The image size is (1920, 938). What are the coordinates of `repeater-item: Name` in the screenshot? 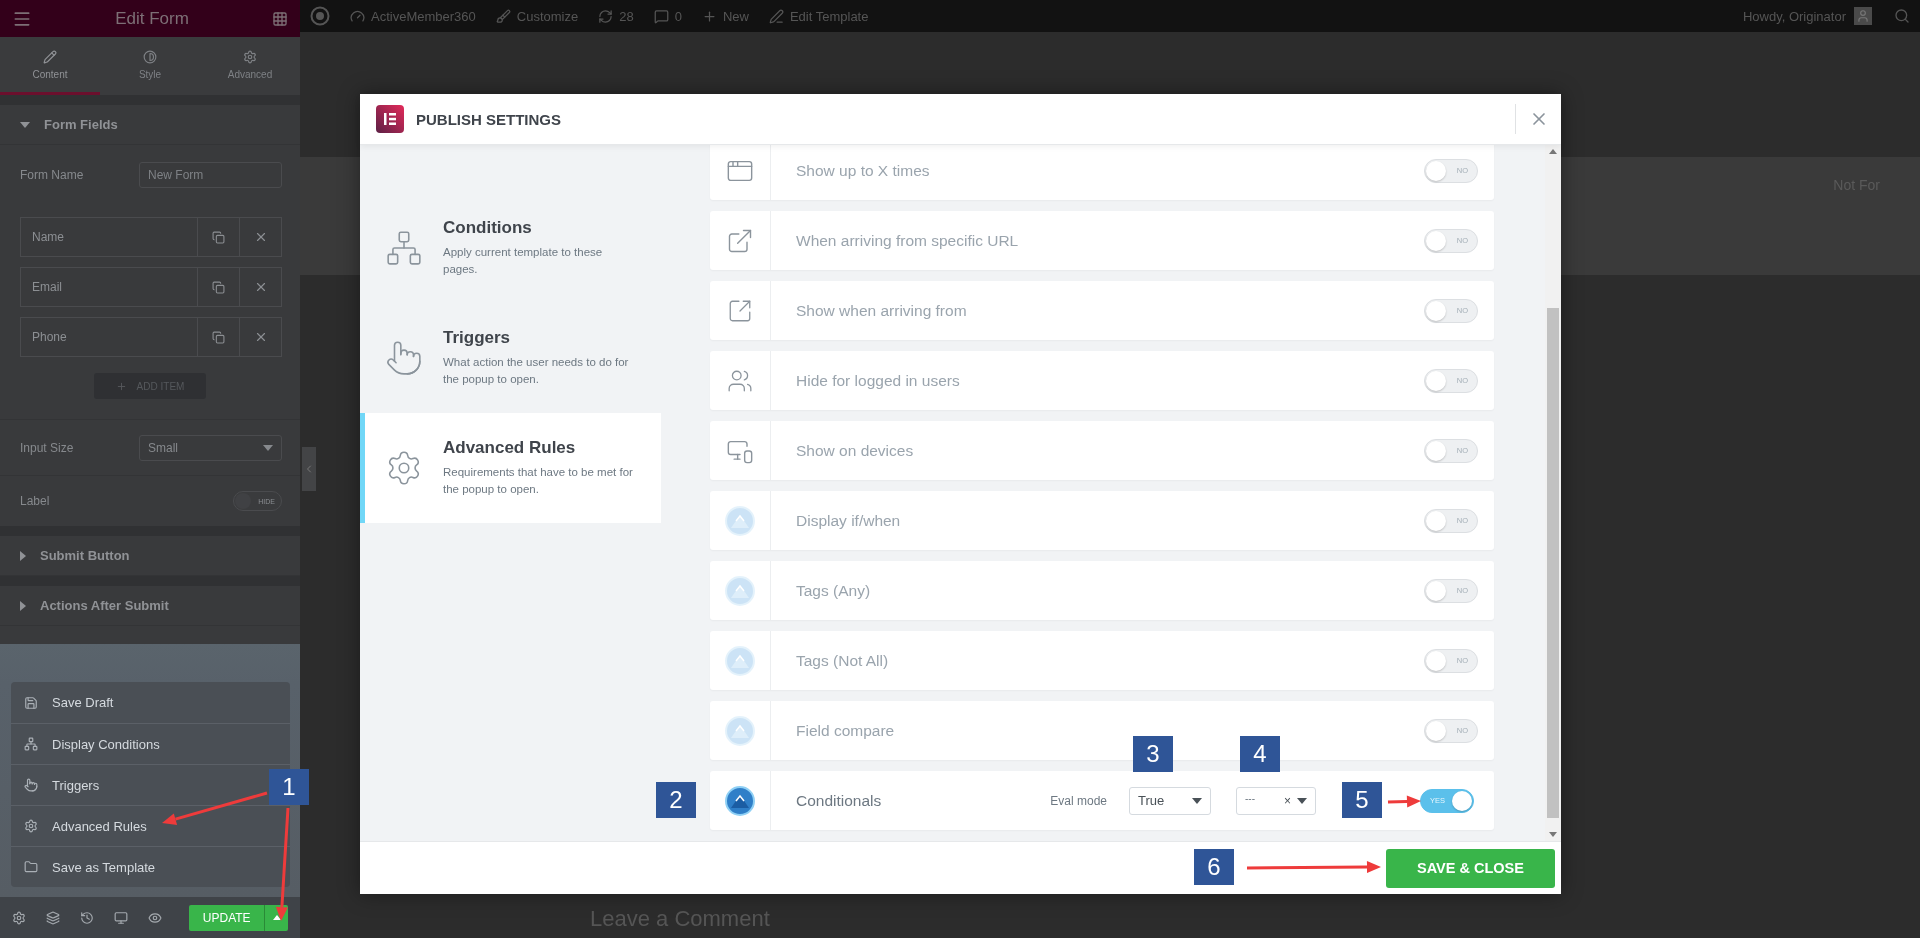 It's located at (151, 237).